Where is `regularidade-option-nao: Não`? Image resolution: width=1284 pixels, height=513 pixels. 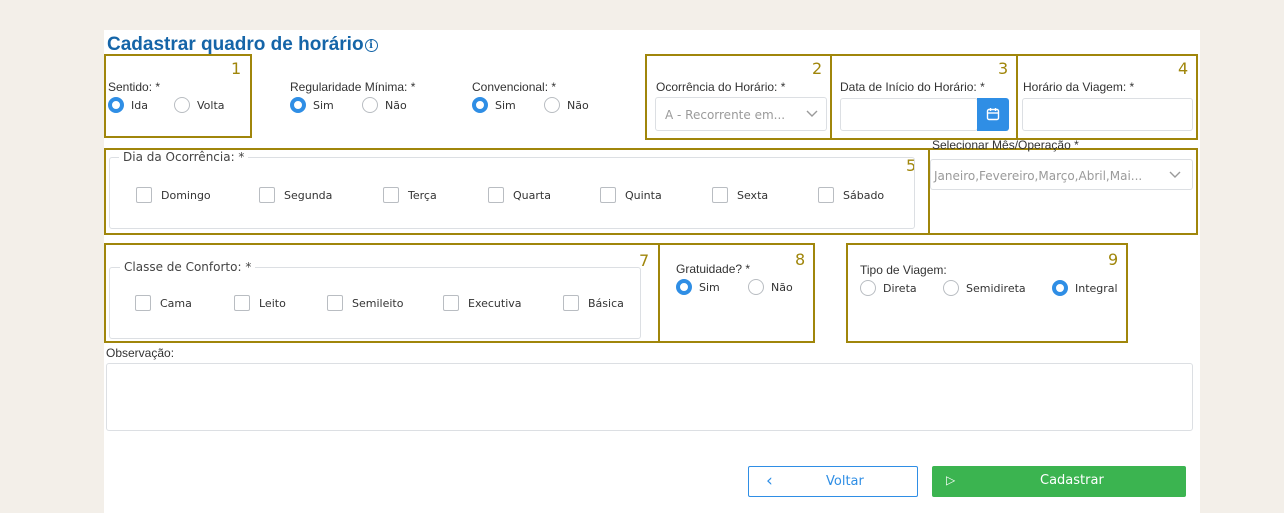 regularidade-option-nao: Não is located at coordinates (384, 105).